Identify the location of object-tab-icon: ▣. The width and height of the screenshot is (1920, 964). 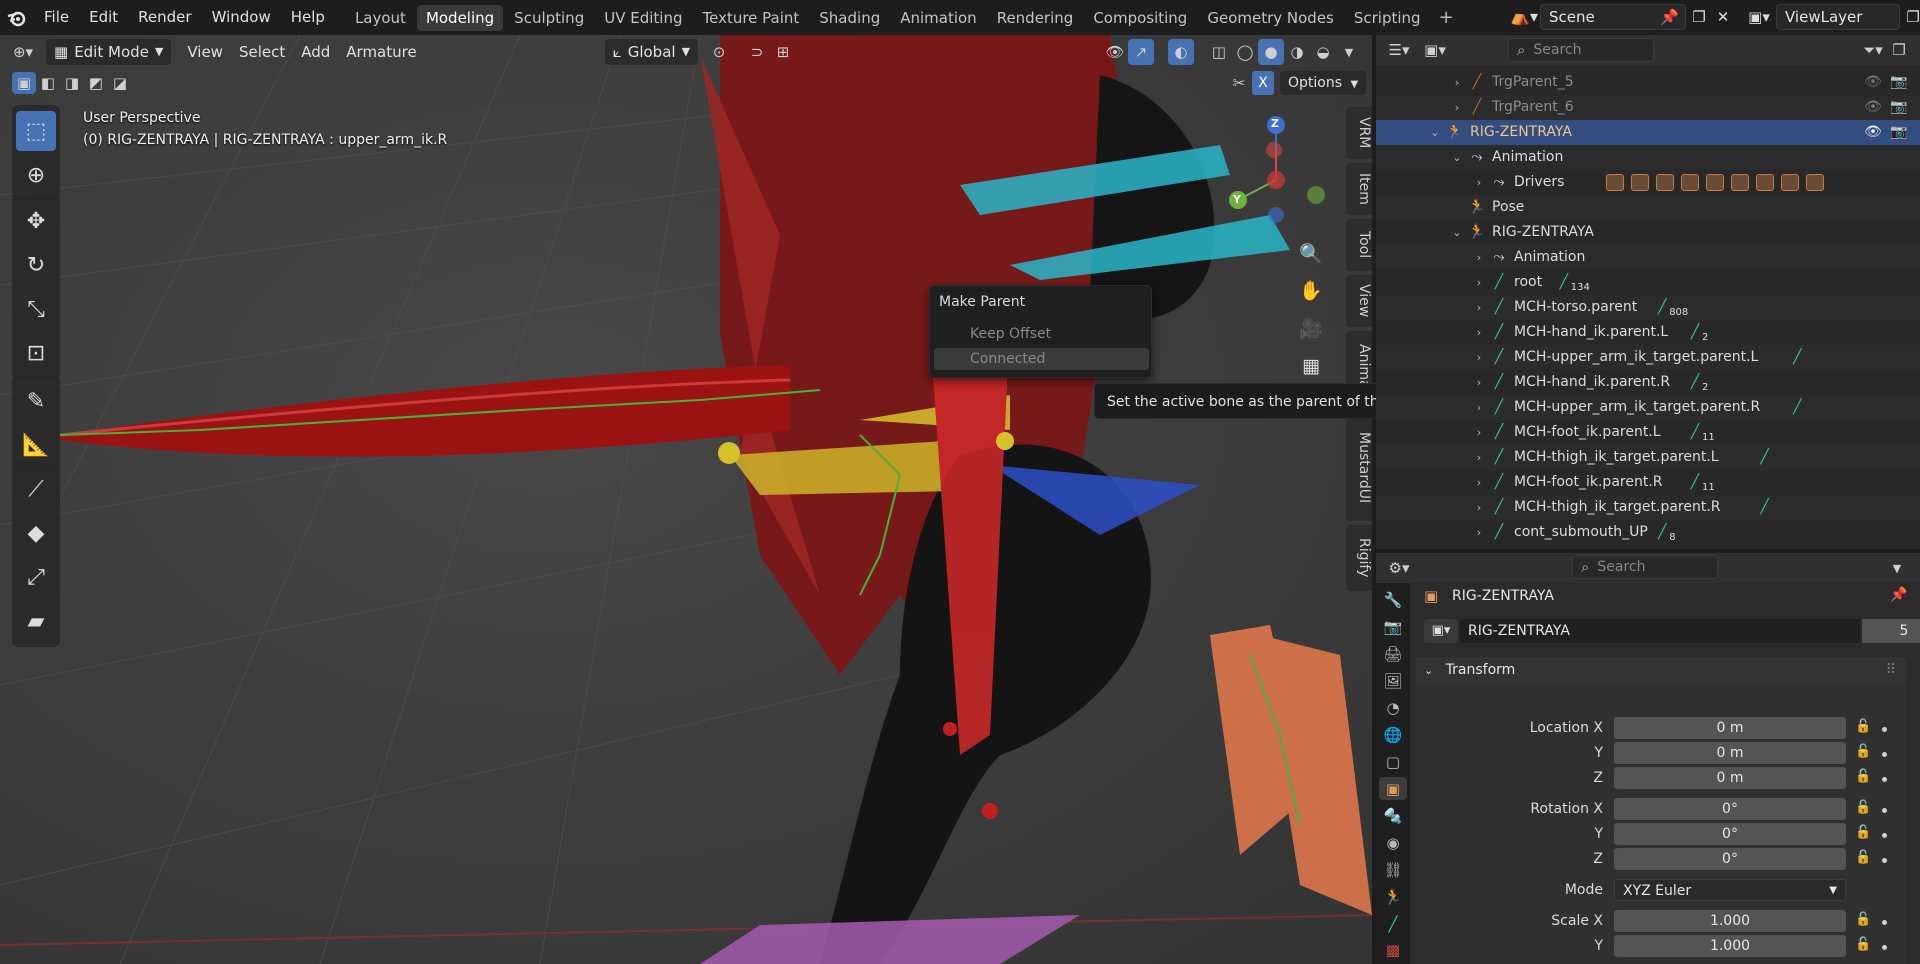
(1393, 789).